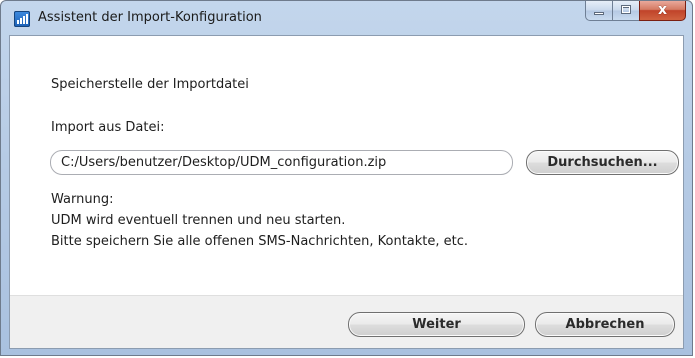 The image size is (695, 358). Describe the element at coordinates (108, 127) in the screenshot. I see `import-file-label: Import aus Datei:` at that location.